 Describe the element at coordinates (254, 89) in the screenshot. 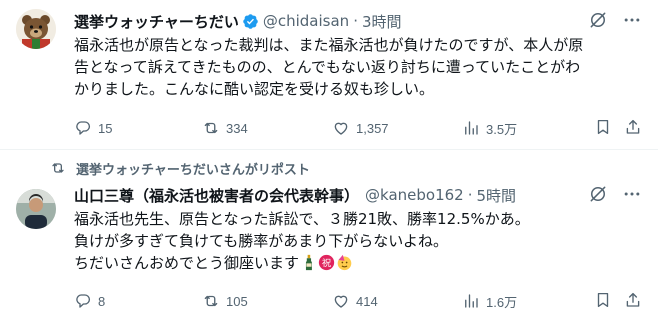

I see `text-line: かりました。こんなに酷い認定を受ける奴も珍しい。` at that location.